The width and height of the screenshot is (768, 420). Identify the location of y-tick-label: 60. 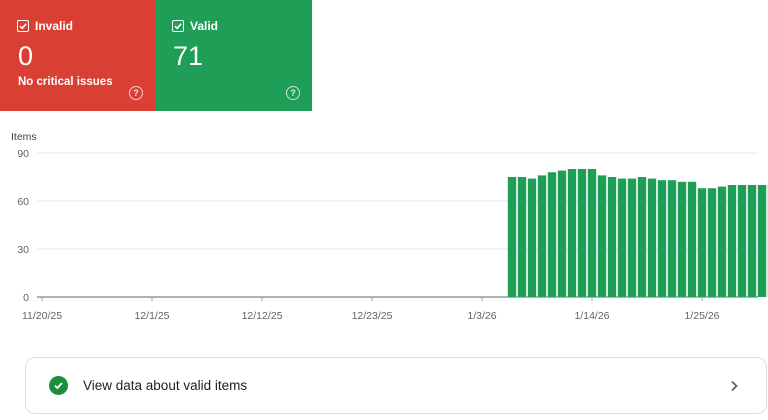
(23, 202).